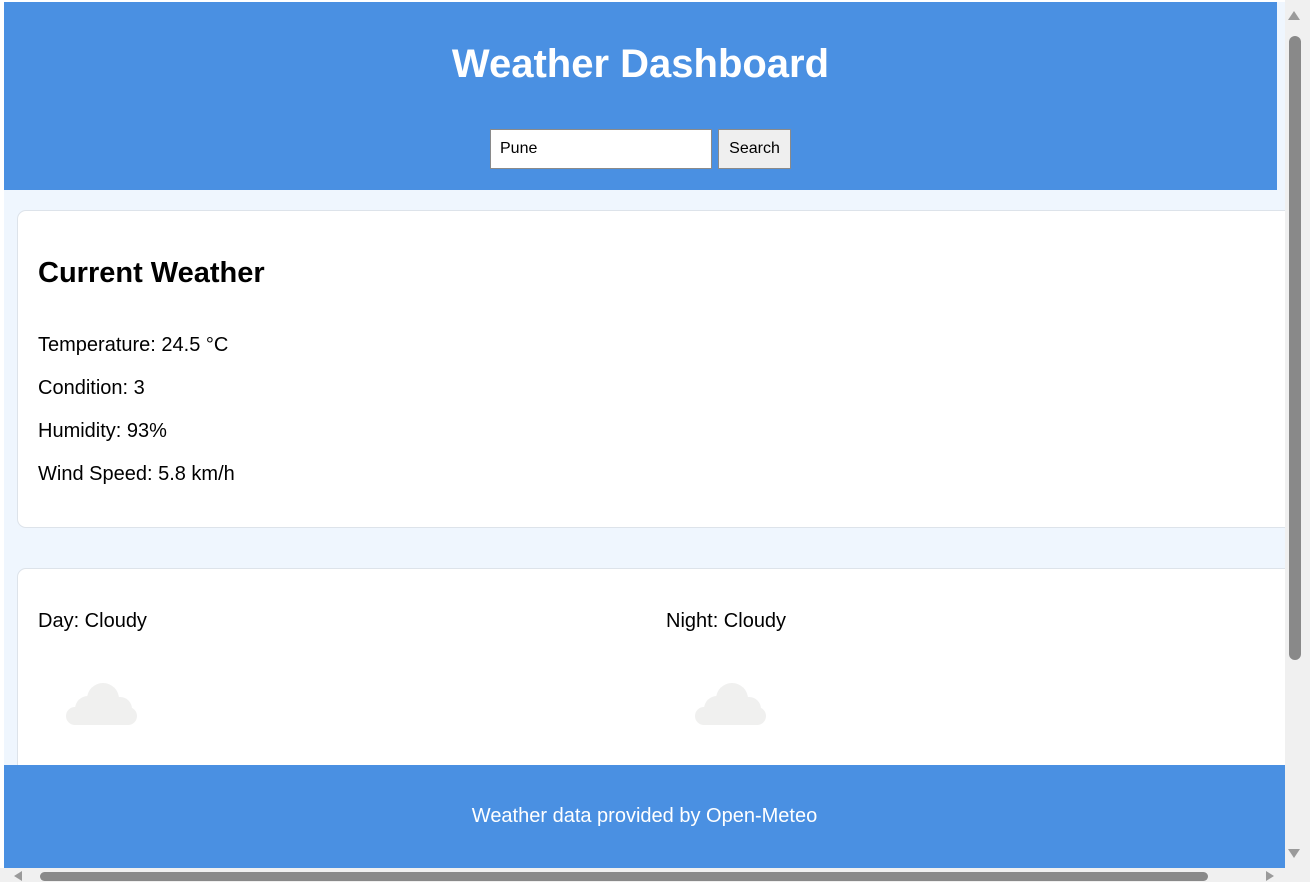 The width and height of the screenshot is (1310, 882). I want to click on footer-attribution: Weather data provided by Open-Meteo, so click(644, 816).